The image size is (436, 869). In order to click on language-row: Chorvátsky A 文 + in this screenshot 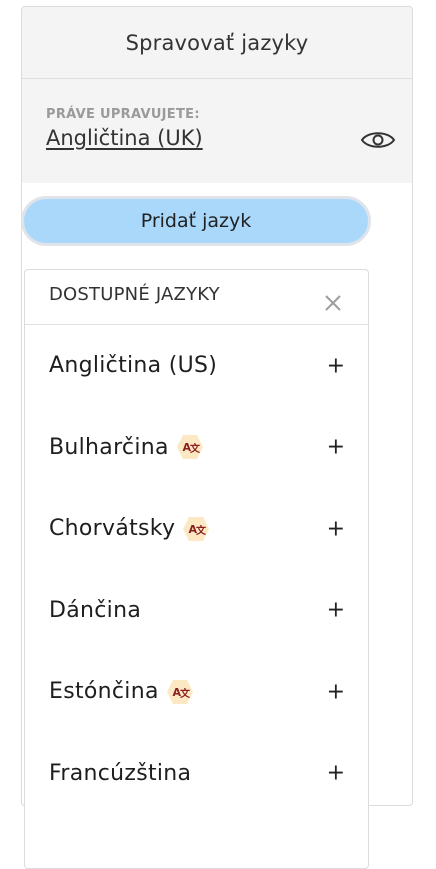, I will do `click(196, 529)`.